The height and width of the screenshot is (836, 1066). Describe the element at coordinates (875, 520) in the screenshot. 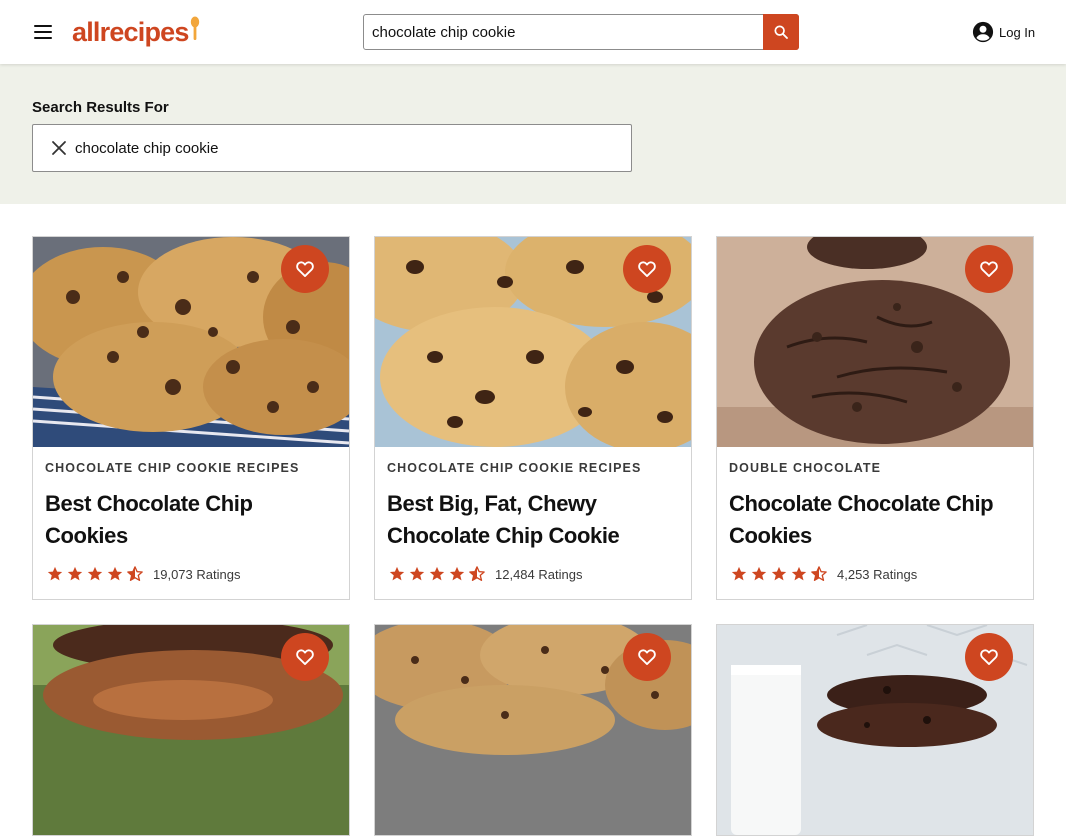

I see `recipe-title: Chocolate Chocolate Chip Cookies` at that location.